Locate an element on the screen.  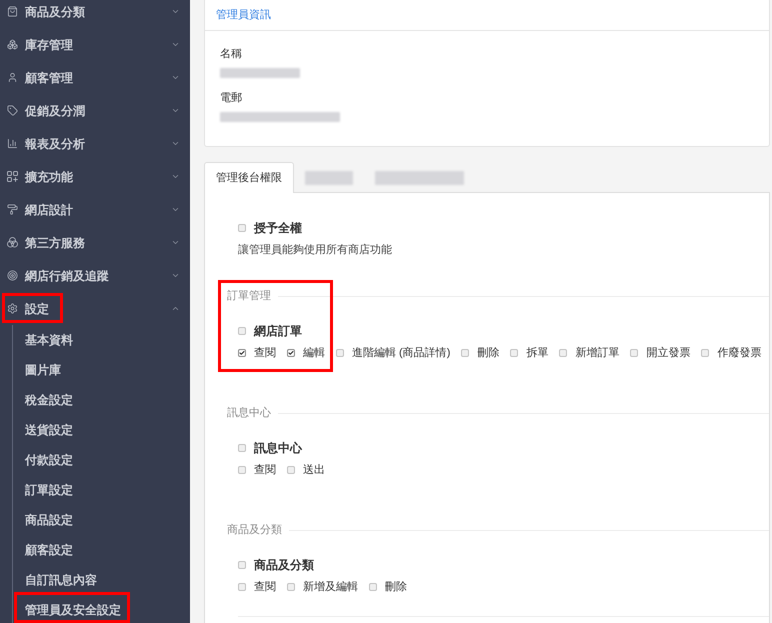
checkbox-label: 新增訂單 is located at coordinates (597, 353).